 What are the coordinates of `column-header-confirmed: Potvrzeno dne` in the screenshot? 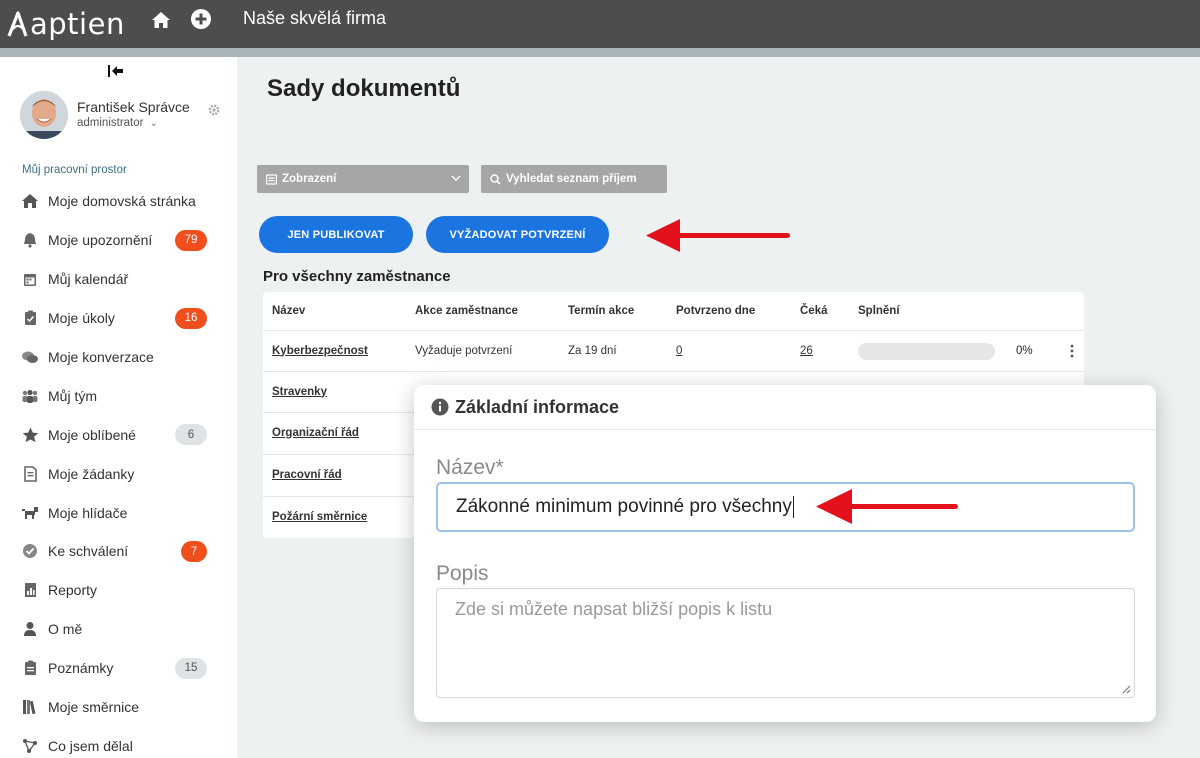 It's located at (715, 311).